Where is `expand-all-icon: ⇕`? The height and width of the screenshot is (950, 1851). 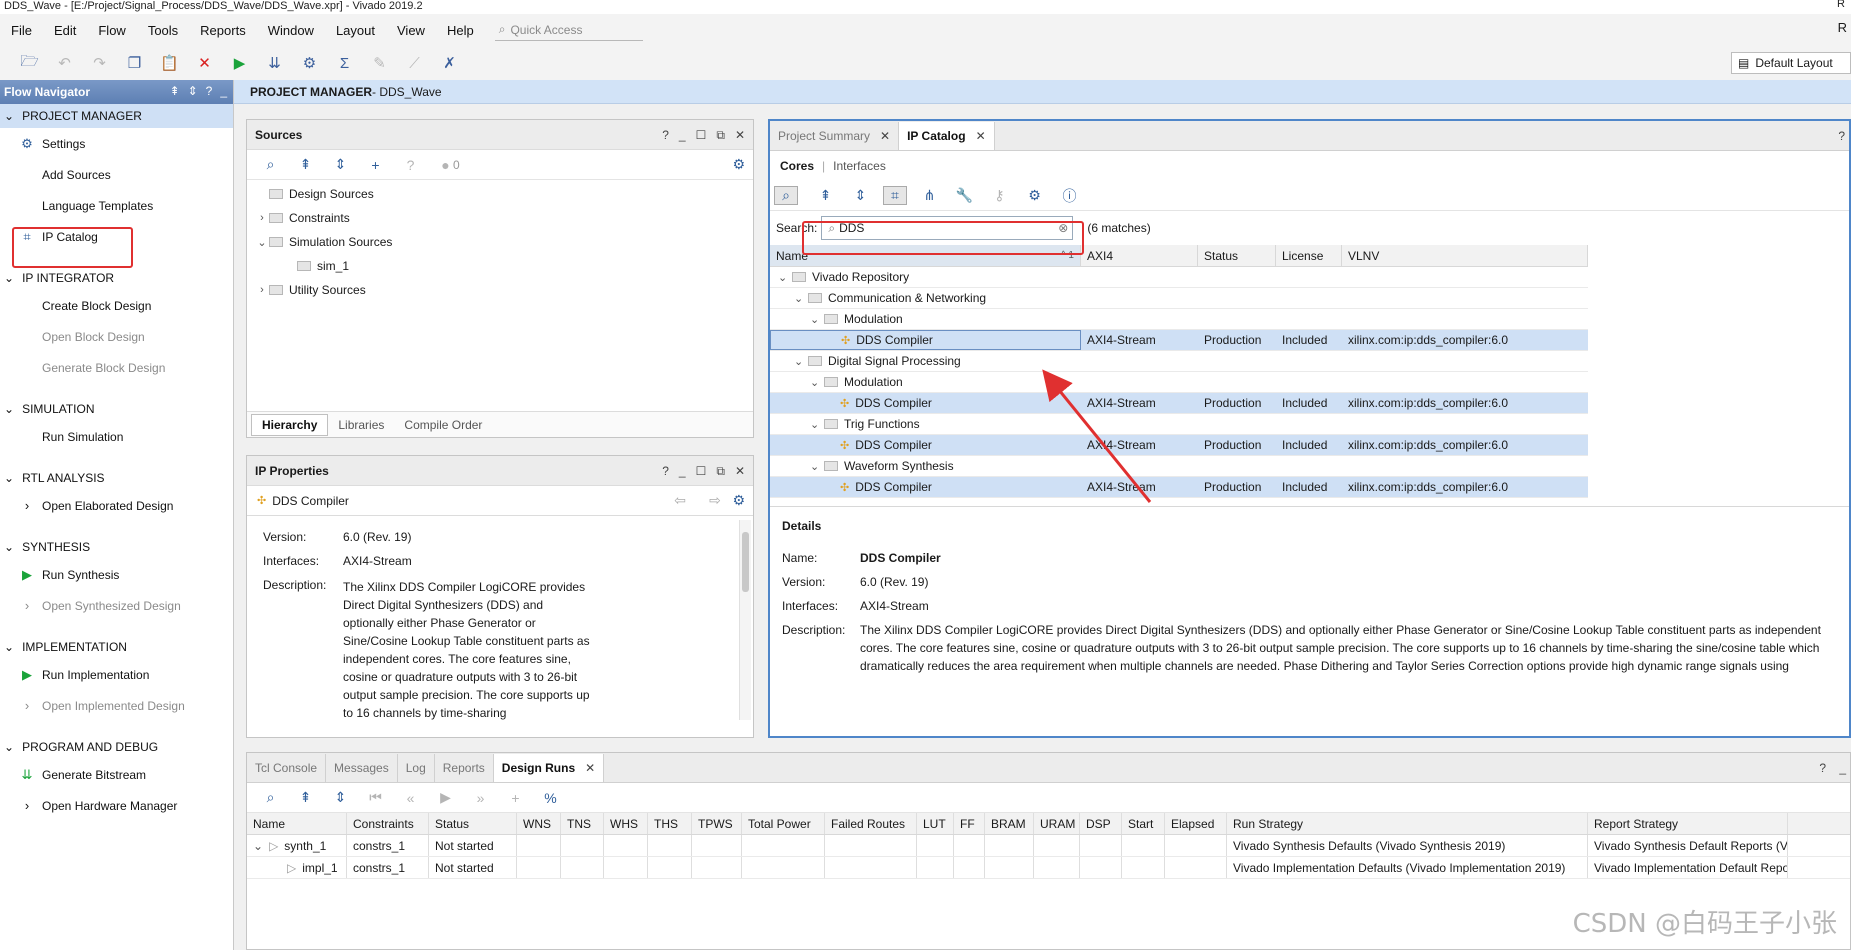 expand-all-icon: ⇕ is located at coordinates (340, 797).